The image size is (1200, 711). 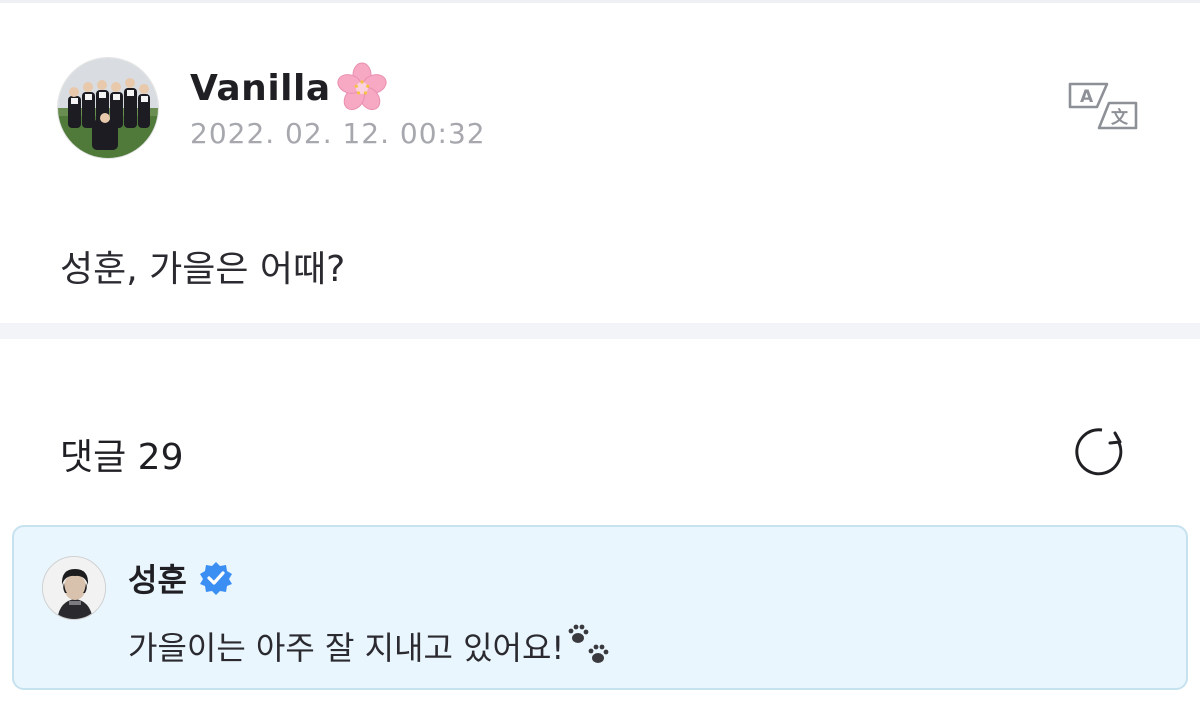 What do you see at coordinates (1087, 97) in the screenshot?
I see `svg-text: A` at bounding box center [1087, 97].